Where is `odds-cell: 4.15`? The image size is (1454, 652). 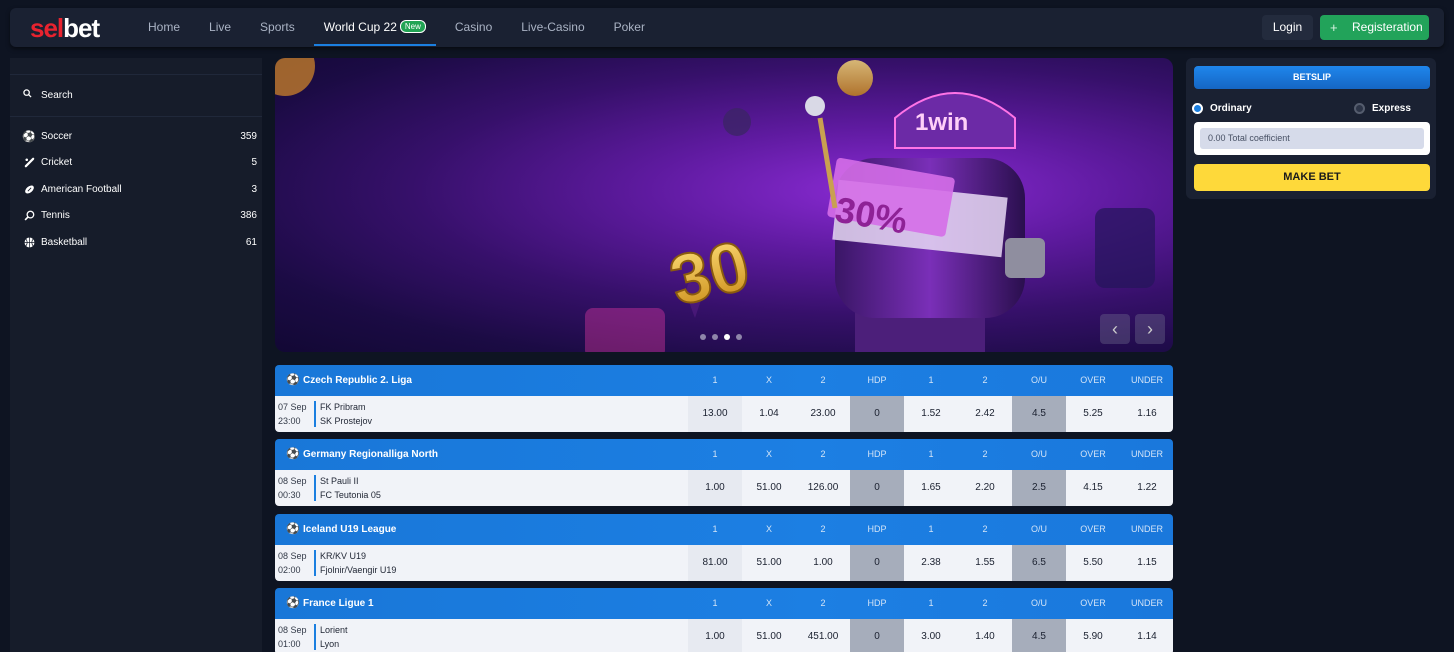
odds-cell: 4.15 is located at coordinates (1093, 488).